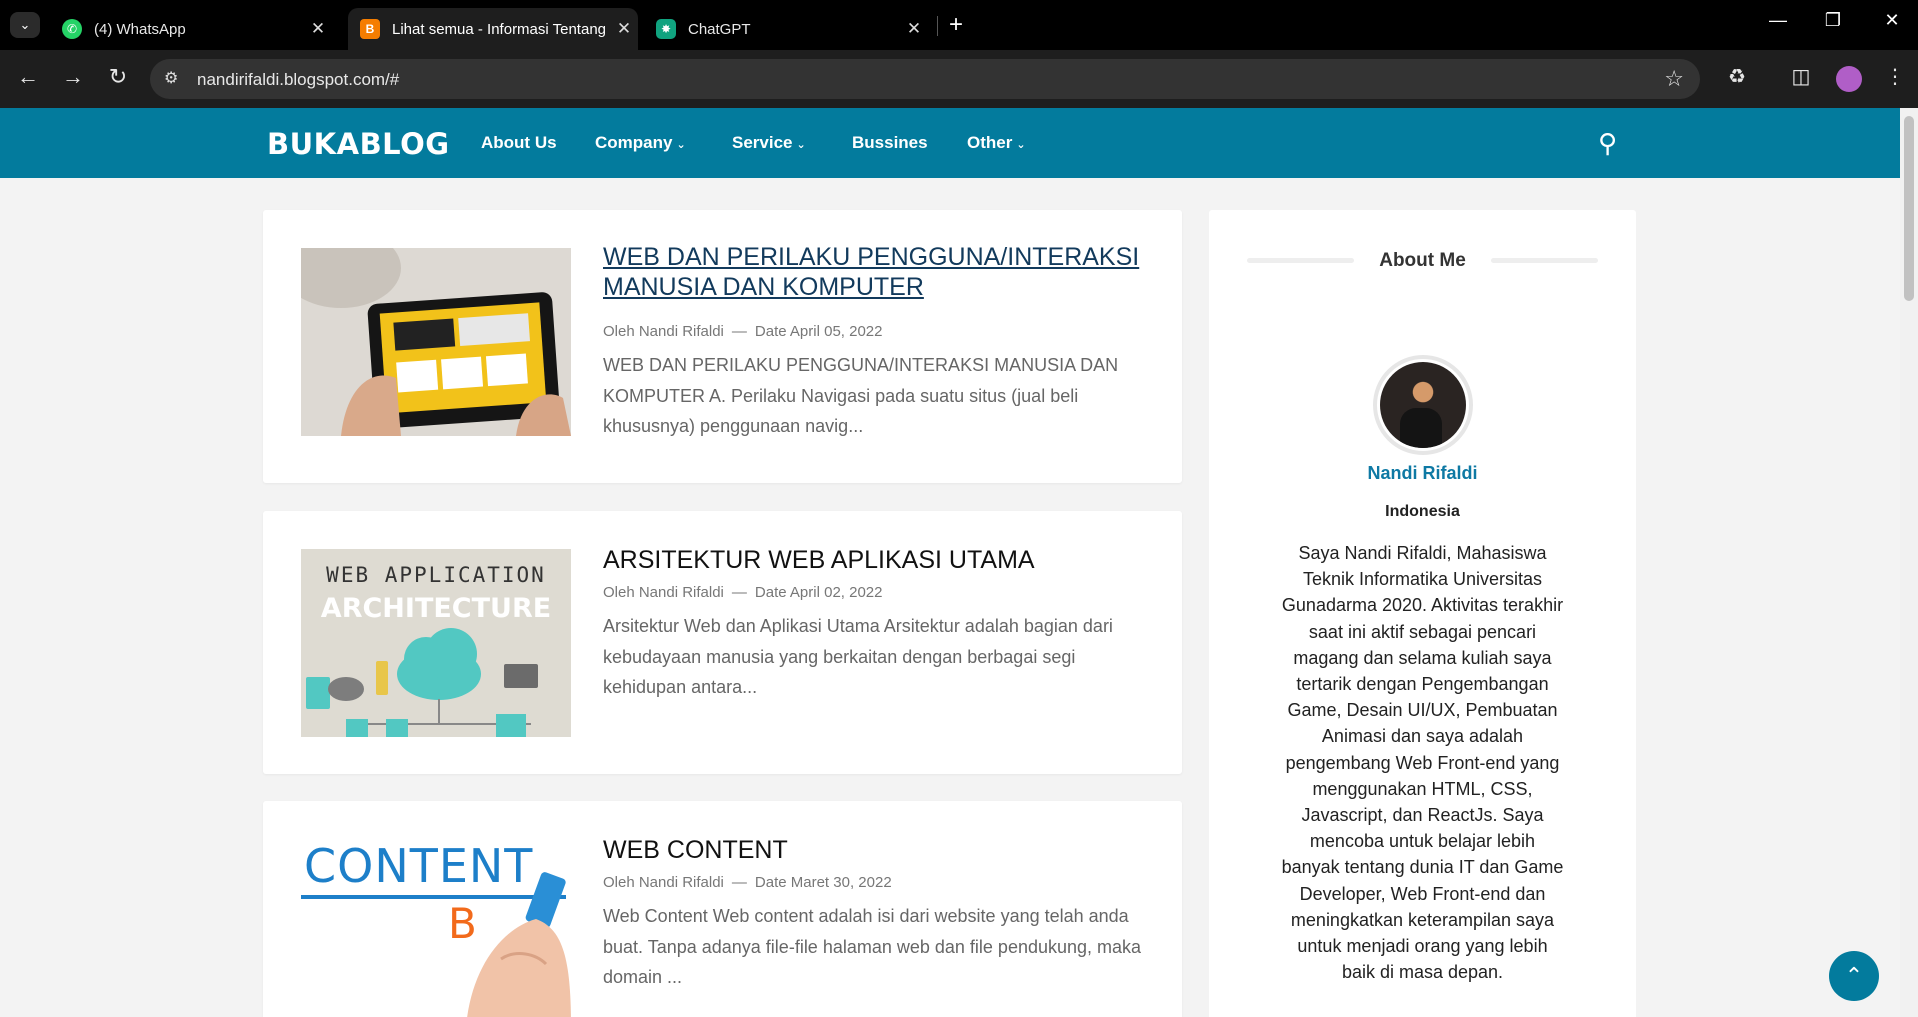  What do you see at coordinates (747, 882) in the screenshot?
I see `post-meta: Oleh Nandi Rifaldi — Date Maret 30, 2022` at bounding box center [747, 882].